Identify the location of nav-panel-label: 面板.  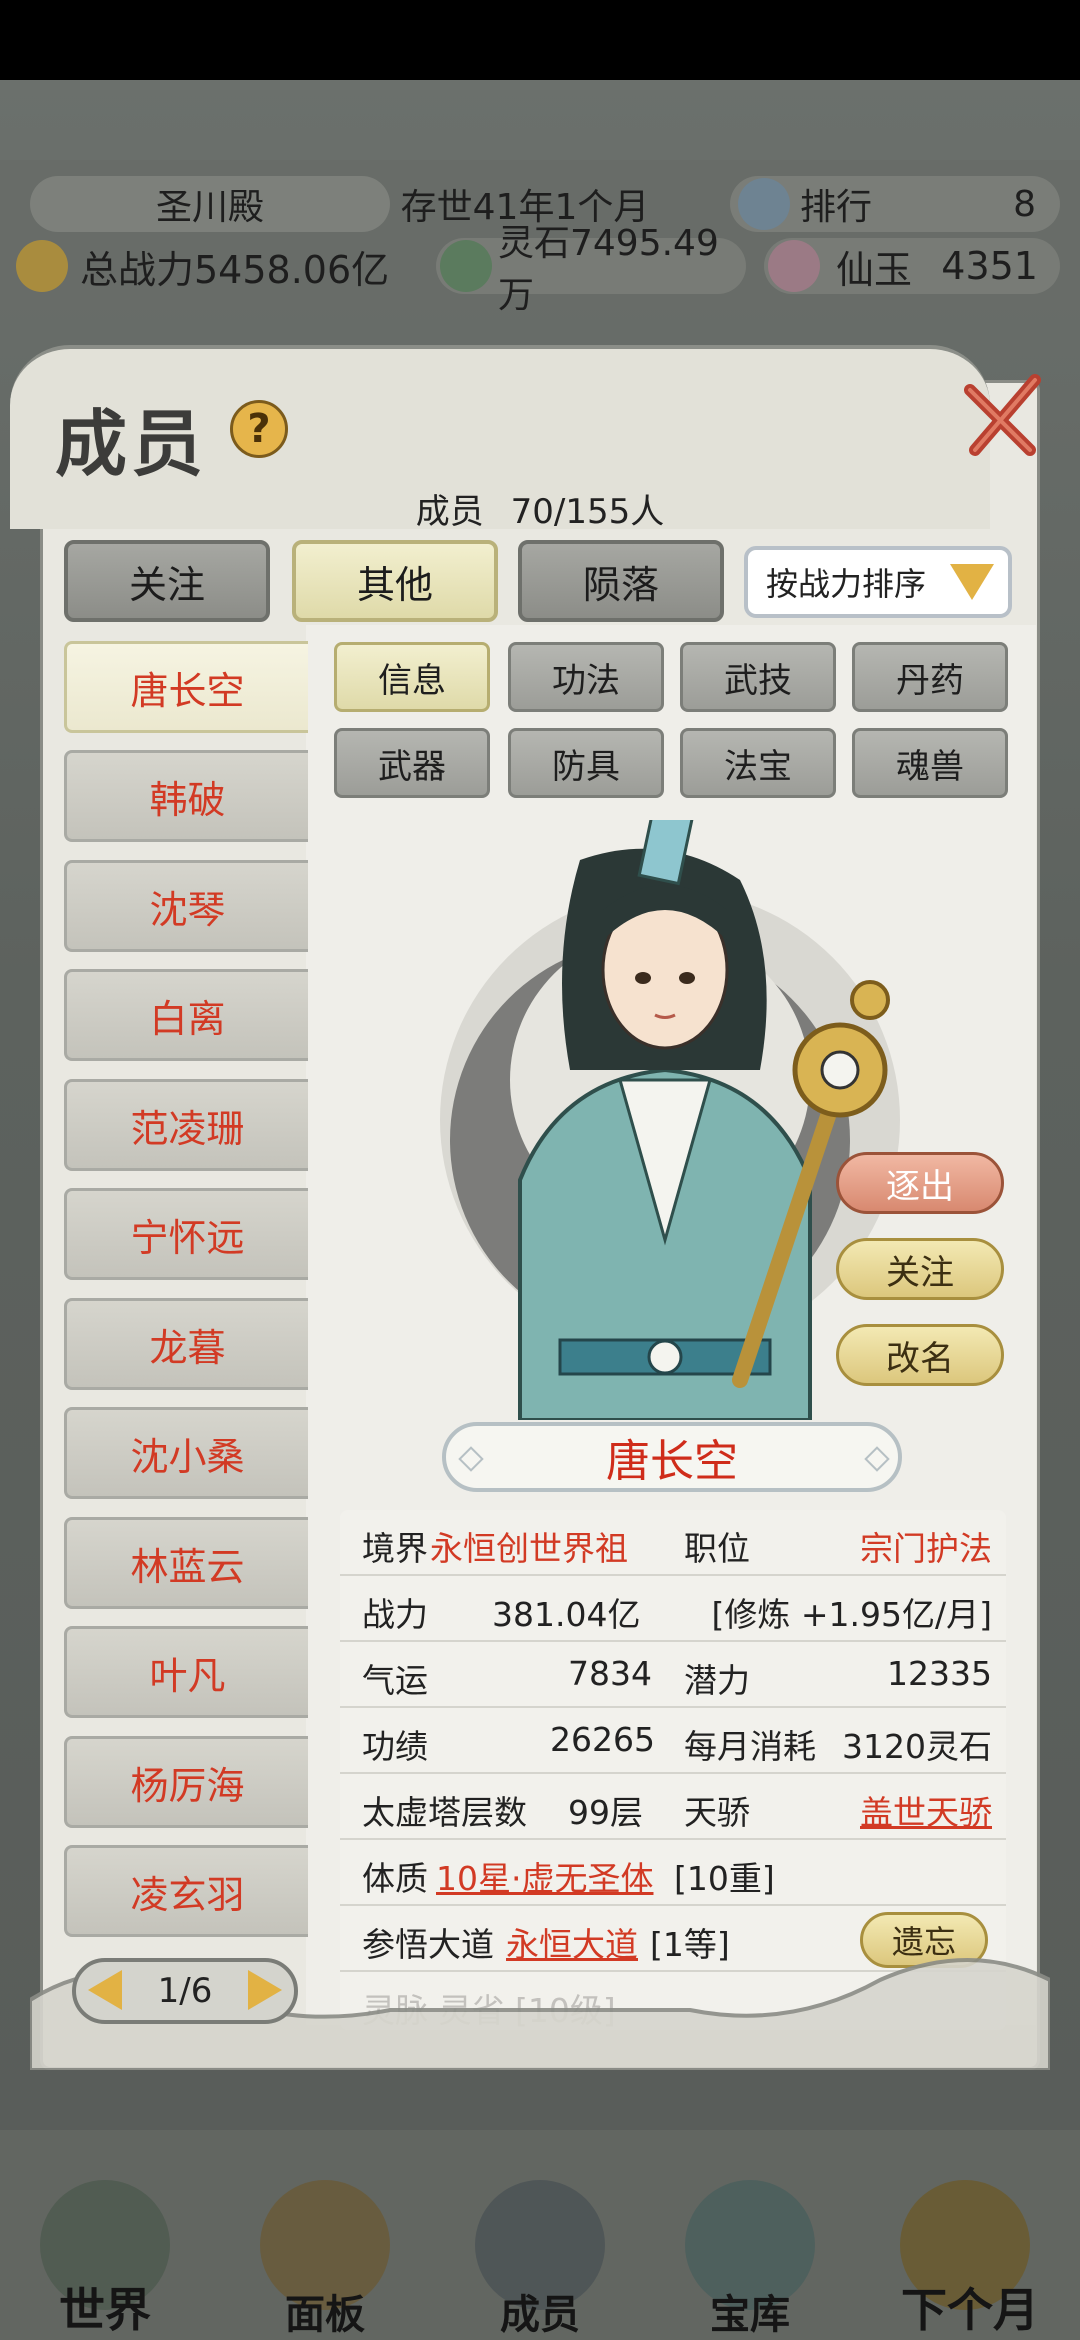
(325, 2315).